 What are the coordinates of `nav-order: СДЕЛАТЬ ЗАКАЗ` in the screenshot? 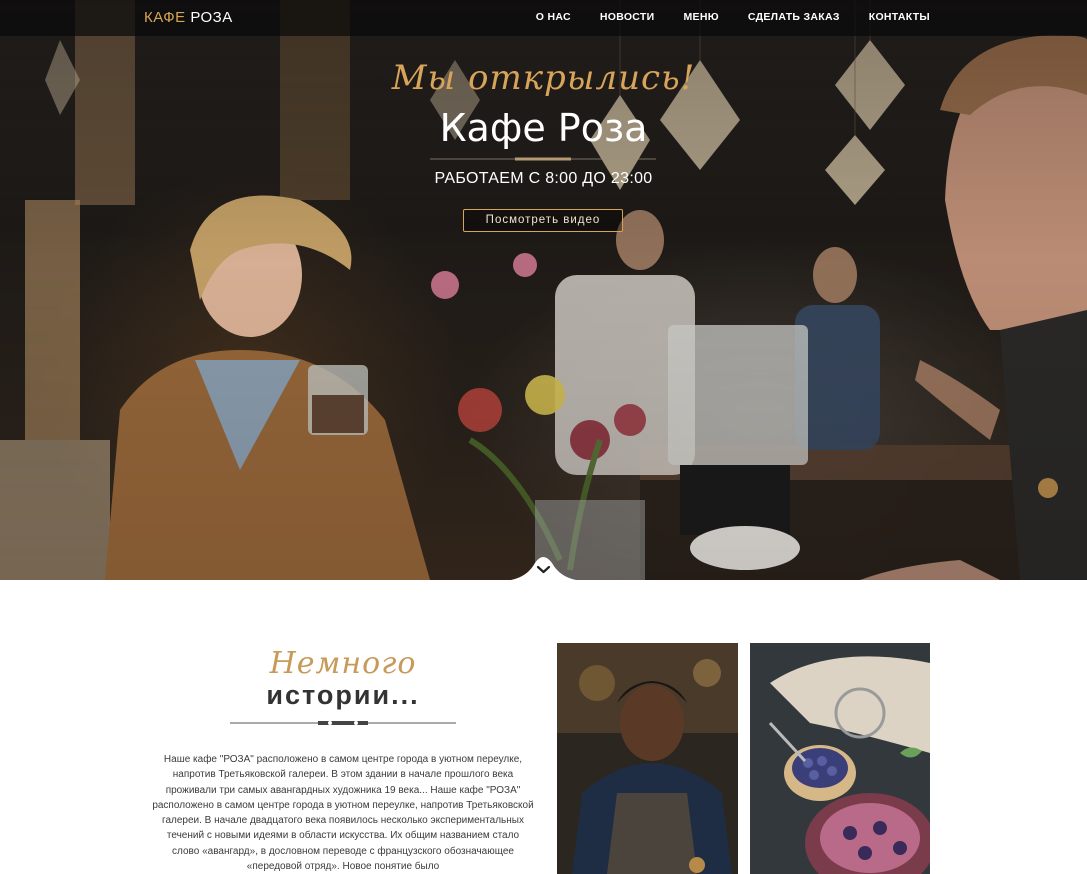 It's located at (794, 17).